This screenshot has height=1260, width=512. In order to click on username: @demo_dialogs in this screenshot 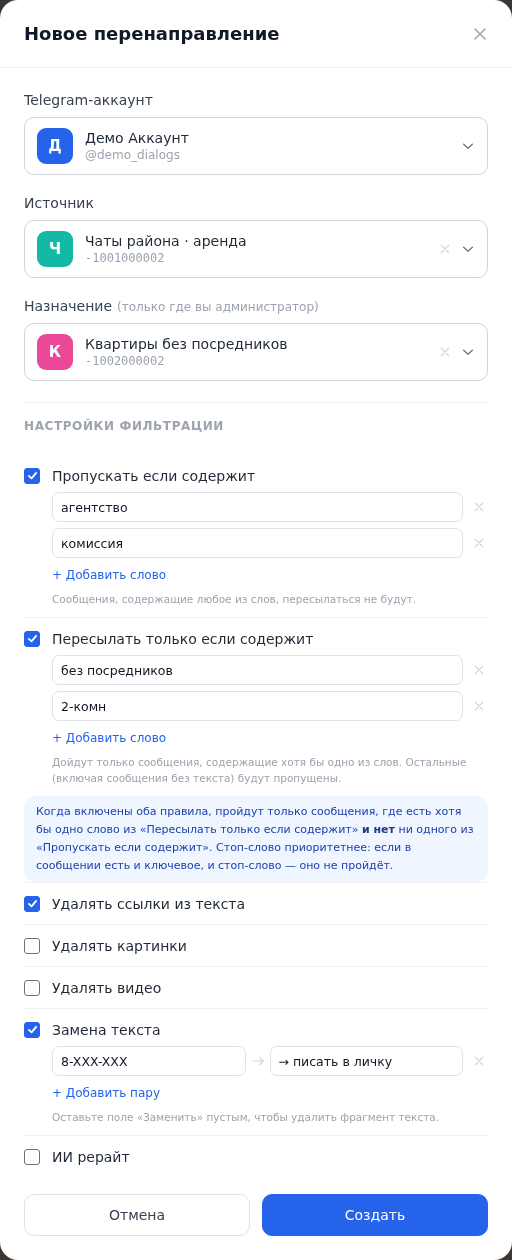, I will do `click(133, 155)`.